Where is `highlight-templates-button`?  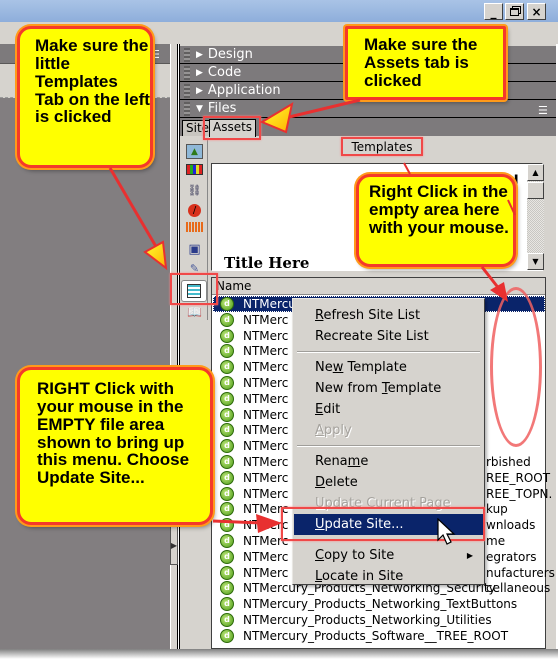
highlight-templates-button is located at coordinates (194, 289).